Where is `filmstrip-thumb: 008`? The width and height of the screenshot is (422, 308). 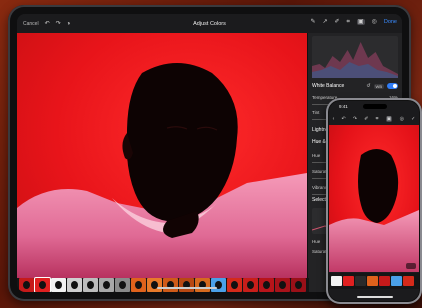
filmstrip-thumb: 008 is located at coordinates (170, 285).